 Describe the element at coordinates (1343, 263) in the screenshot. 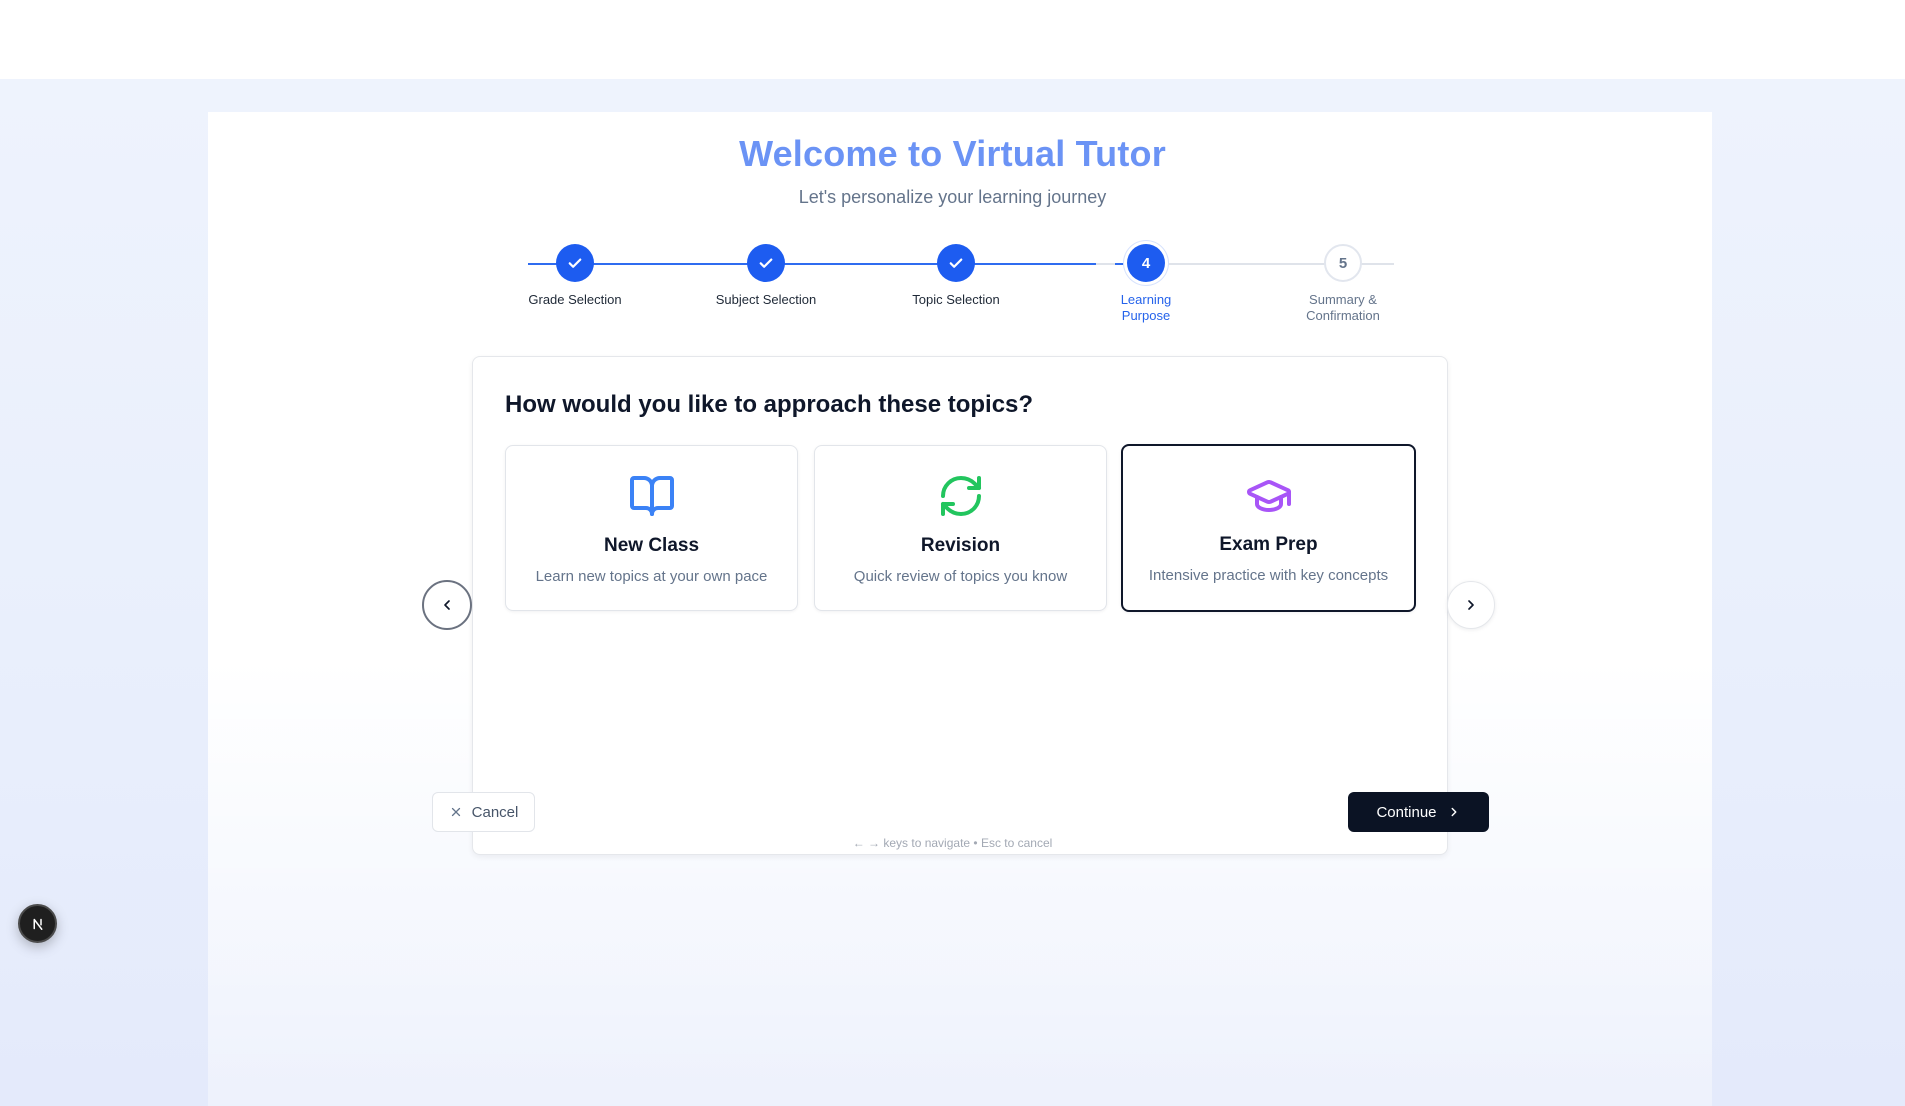

I see `step-5-indicator: 5` at that location.